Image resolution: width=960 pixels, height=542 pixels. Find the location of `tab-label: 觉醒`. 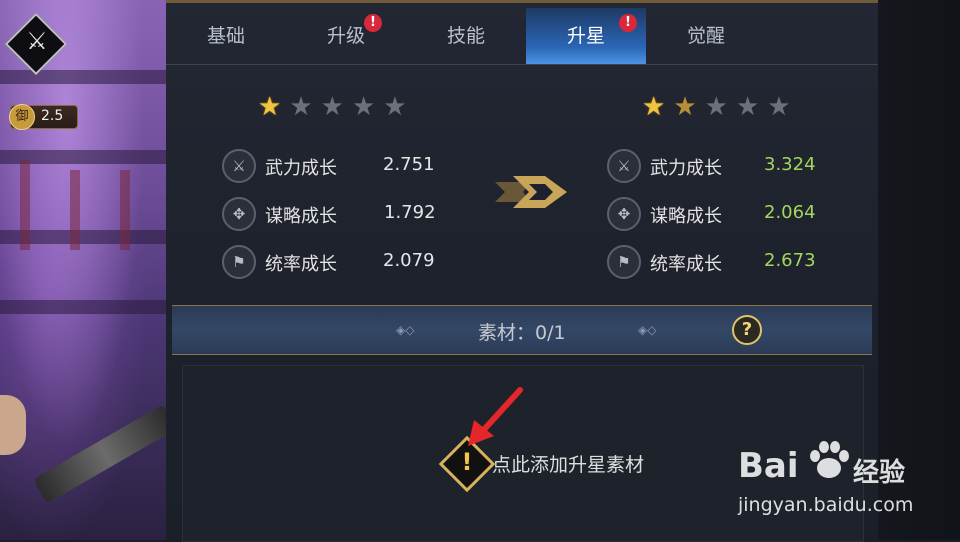

tab-label: 觉醒 is located at coordinates (705, 36).